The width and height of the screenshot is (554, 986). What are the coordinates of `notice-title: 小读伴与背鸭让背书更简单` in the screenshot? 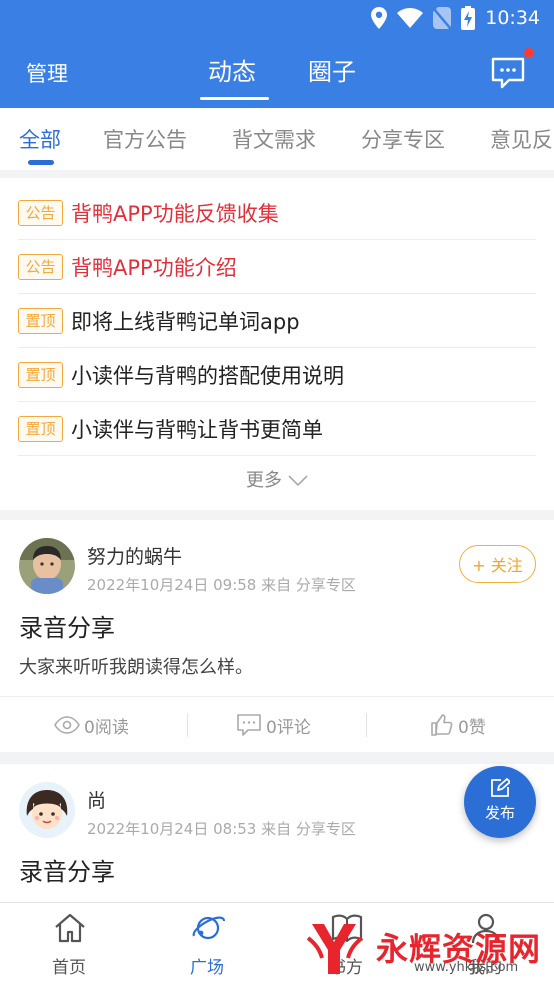 It's located at (197, 429).